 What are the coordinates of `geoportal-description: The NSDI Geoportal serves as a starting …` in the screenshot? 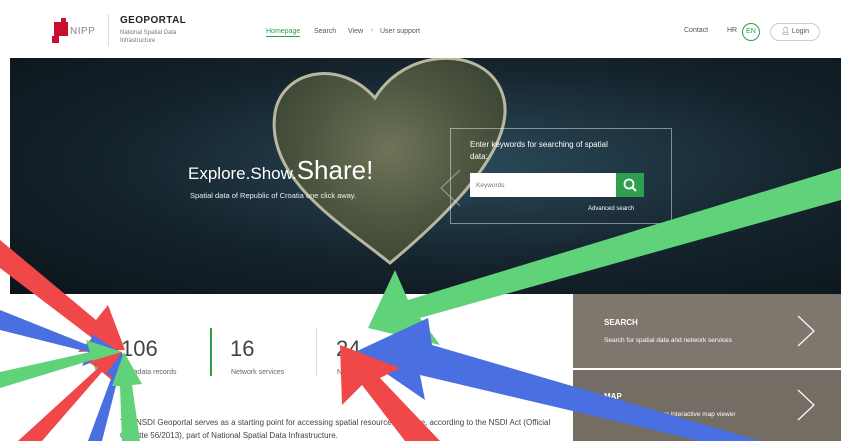 It's located at (335, 429).